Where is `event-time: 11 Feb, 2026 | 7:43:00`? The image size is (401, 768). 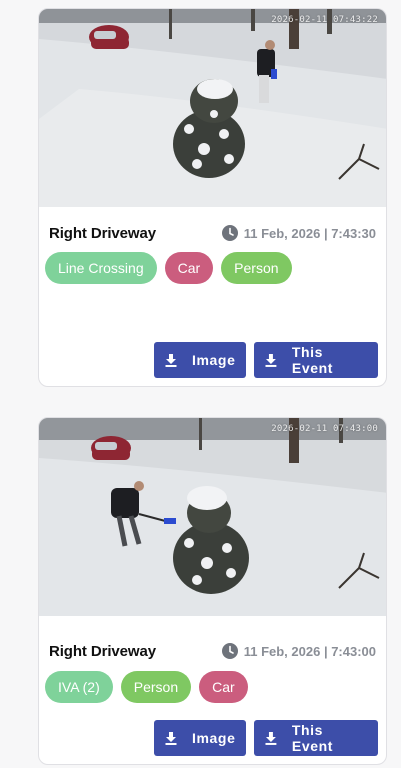
event-time: 11 Feb, 2026 | 7:43:00 is located at coordinates (309, 651).